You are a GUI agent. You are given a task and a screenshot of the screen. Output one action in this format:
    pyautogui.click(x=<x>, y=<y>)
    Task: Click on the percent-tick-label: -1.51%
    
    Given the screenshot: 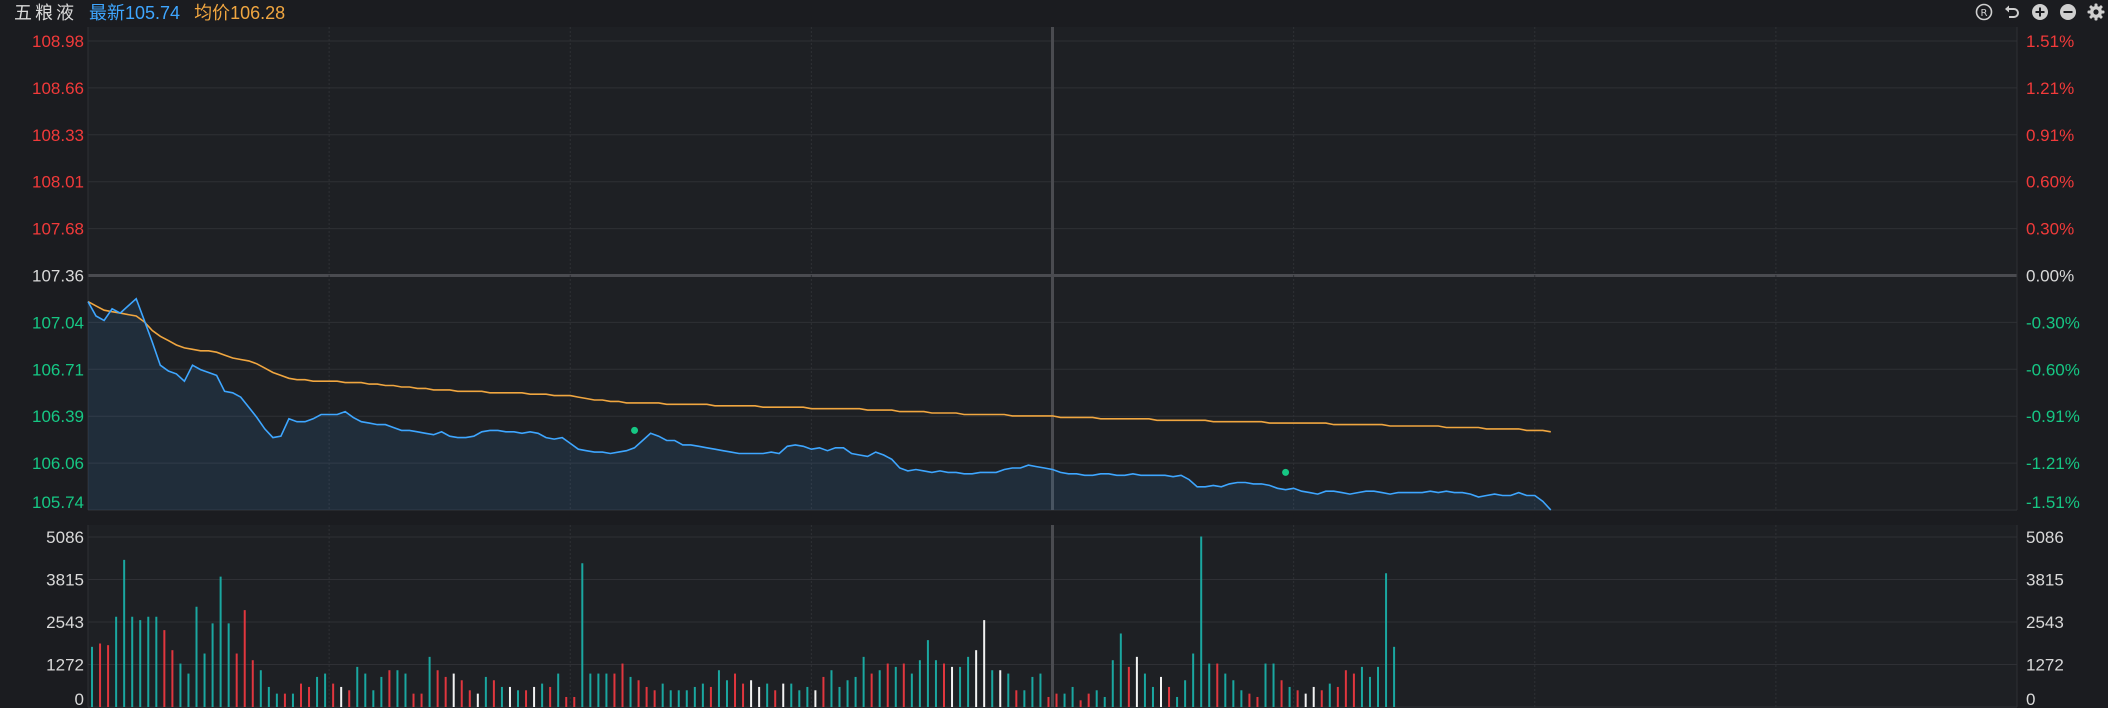 What is the action you would take?
    pyautogui.click(x=2053, y=502)
    